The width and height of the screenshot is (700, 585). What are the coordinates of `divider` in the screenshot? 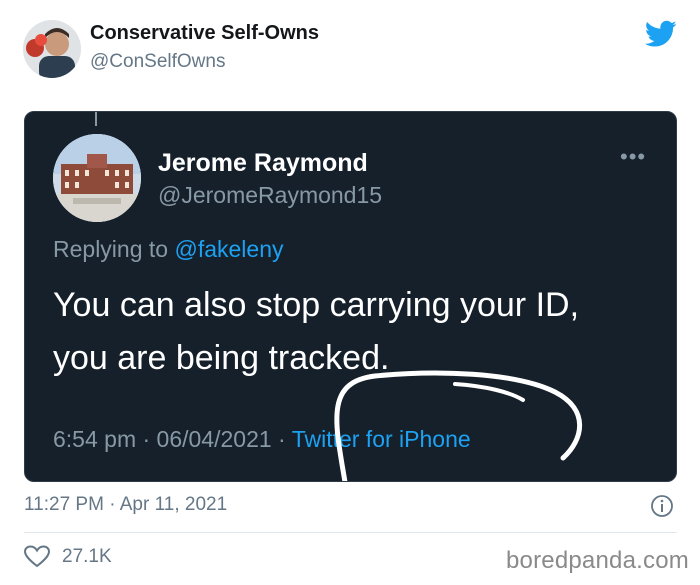 It's located at (350, 532).